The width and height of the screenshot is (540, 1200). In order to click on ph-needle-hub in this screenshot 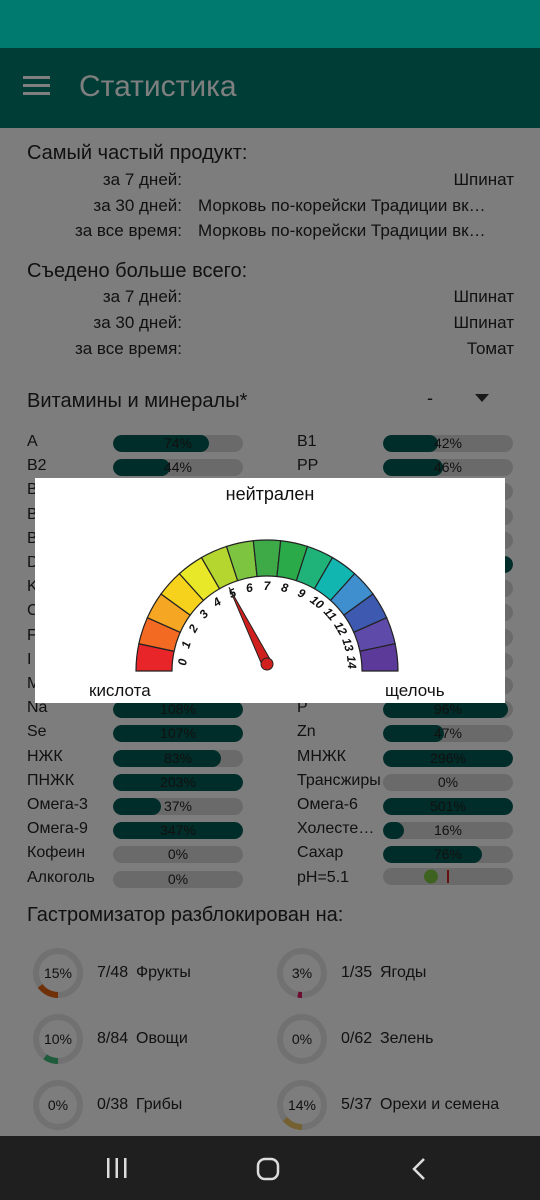, I will do `click(267, 664)`.